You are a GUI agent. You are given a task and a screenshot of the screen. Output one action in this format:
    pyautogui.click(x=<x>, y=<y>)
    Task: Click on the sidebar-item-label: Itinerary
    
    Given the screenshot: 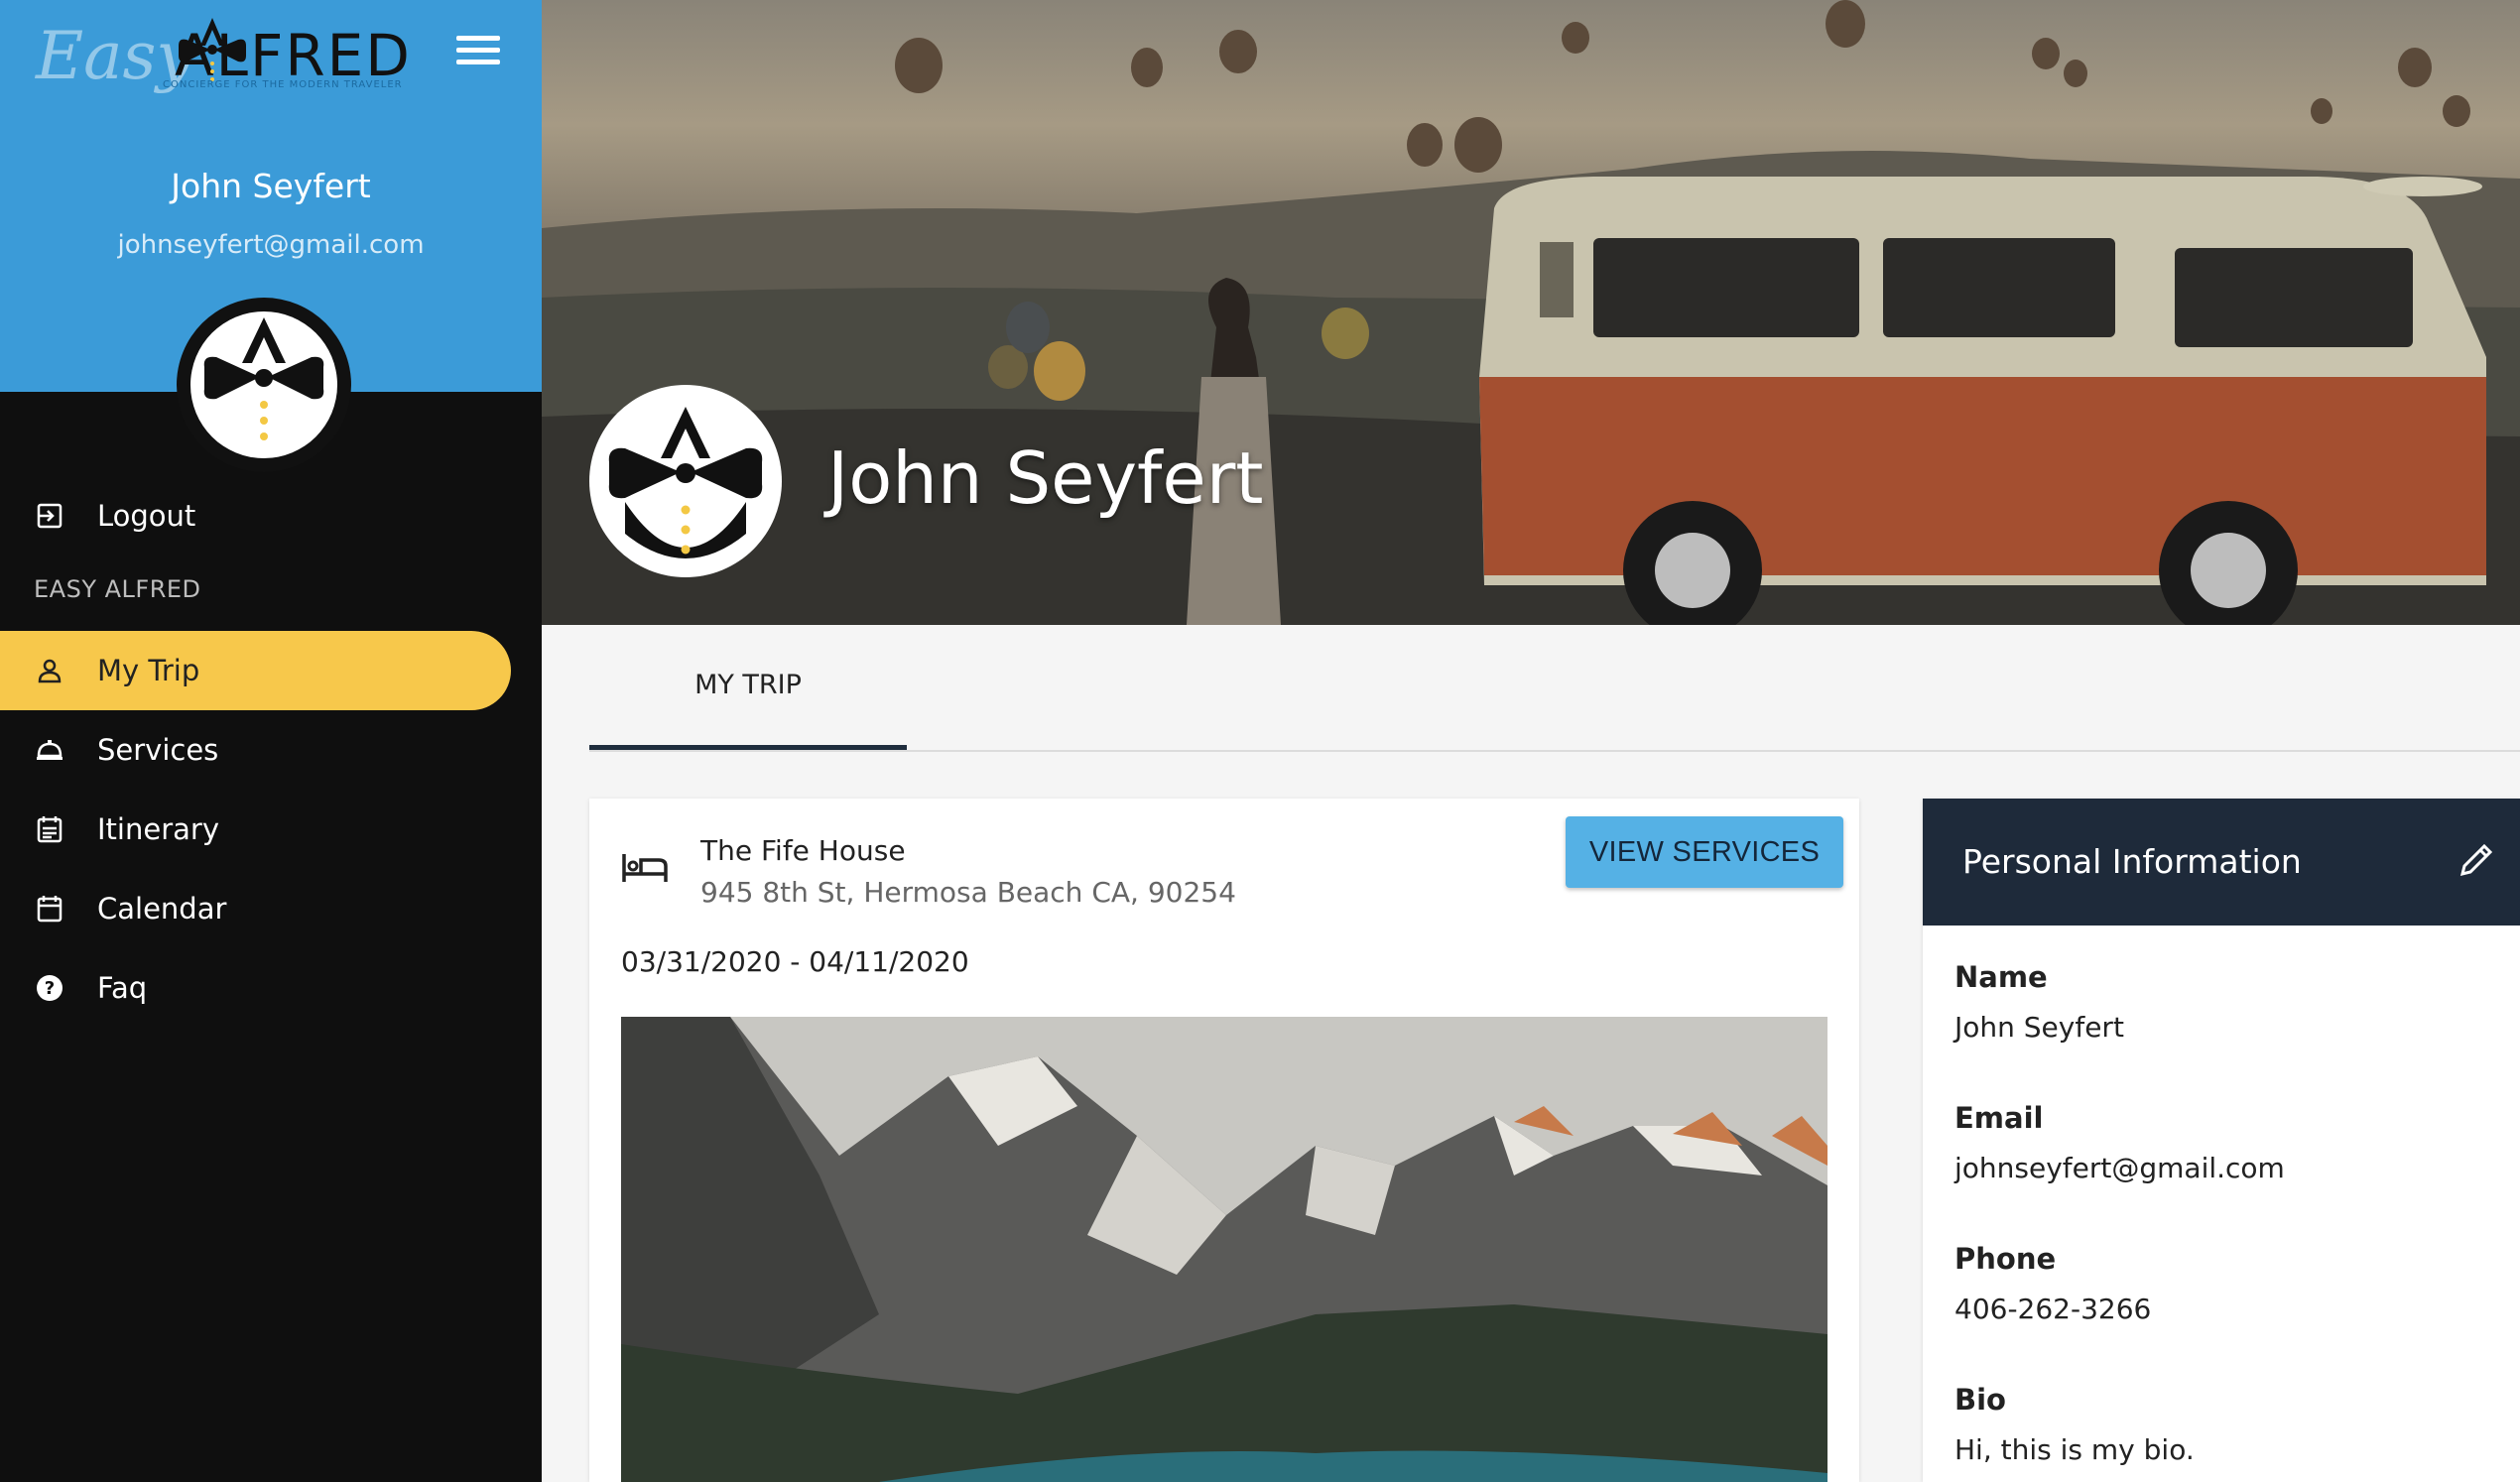 What is the action you would take?
    pyautogui.click(x=158, y=829)
    